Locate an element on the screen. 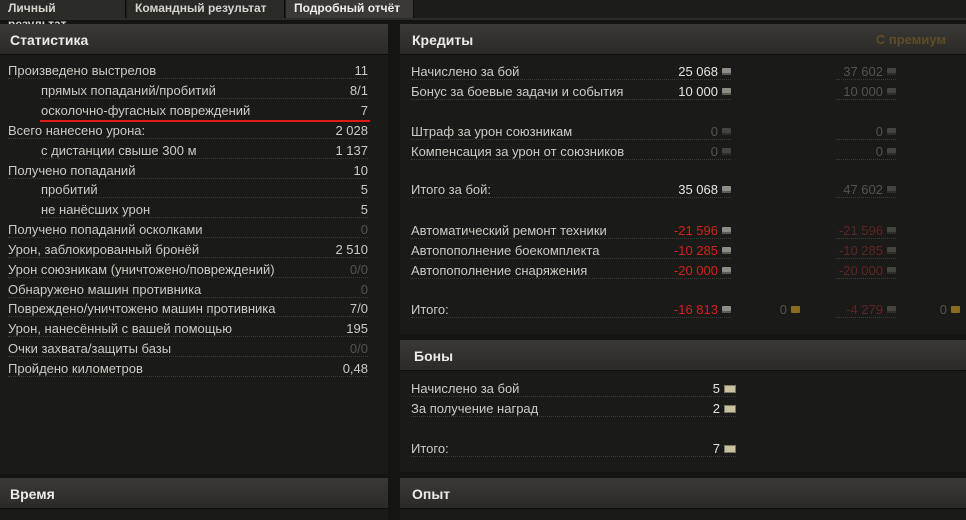  credit-row-earned: Начислено за бой 25 068 is located at coordinates (571, 72).